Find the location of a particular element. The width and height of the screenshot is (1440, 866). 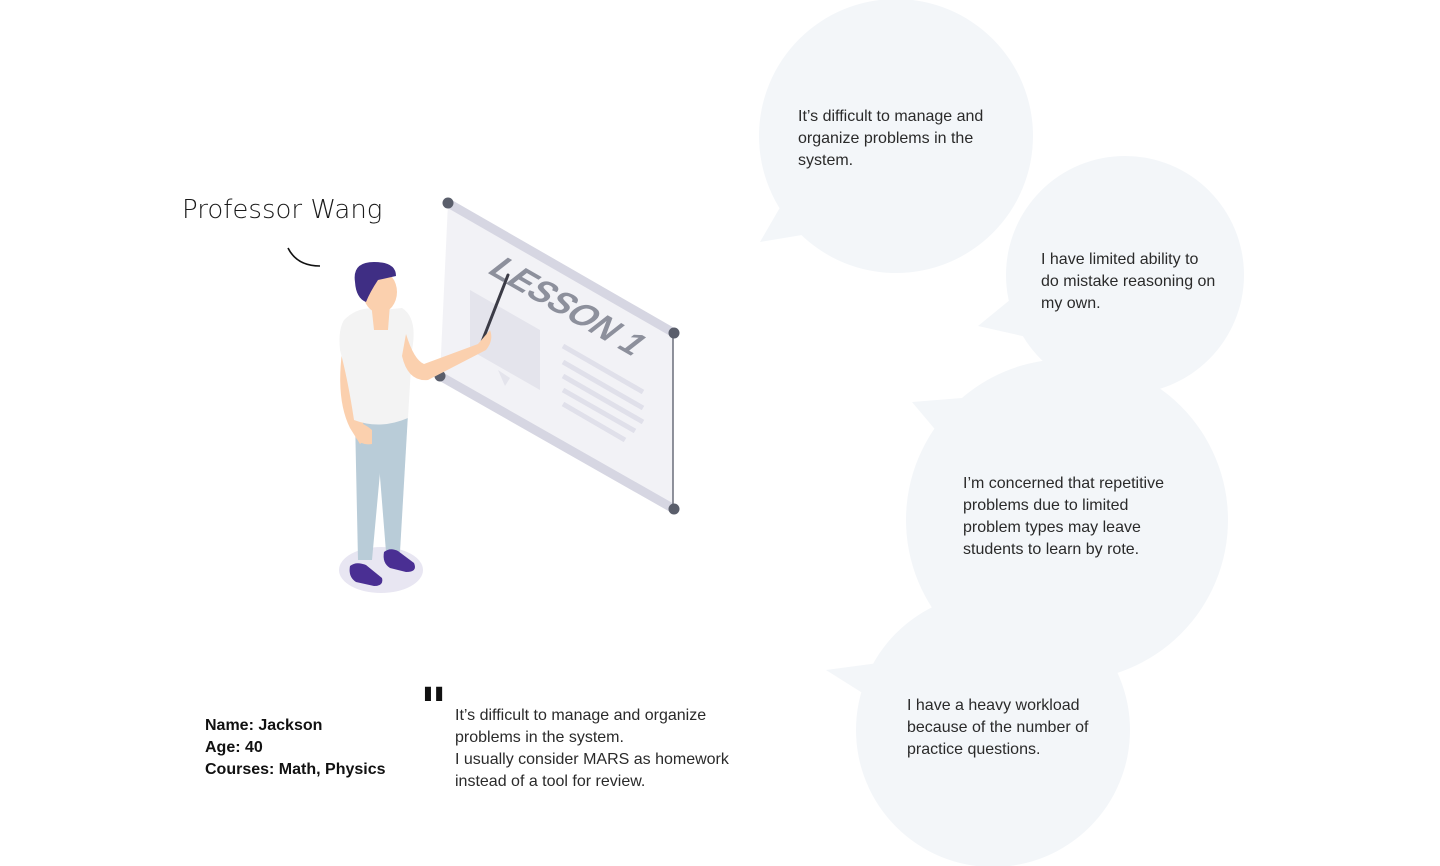

bubble-line: system. is located at coordinates (826, 160).